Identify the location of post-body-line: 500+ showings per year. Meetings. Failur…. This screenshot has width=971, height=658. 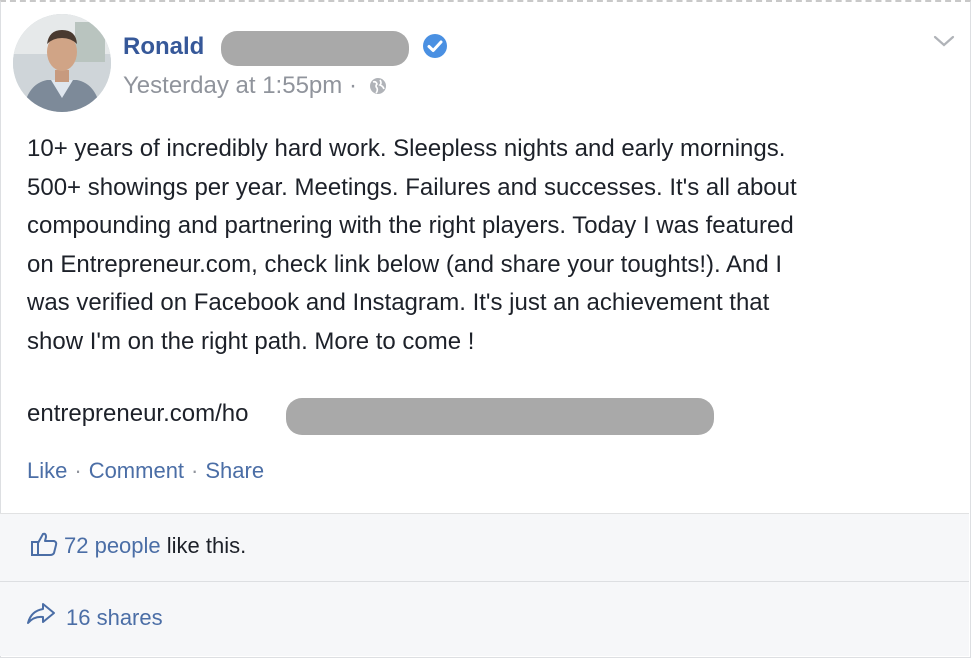
(412, 187).